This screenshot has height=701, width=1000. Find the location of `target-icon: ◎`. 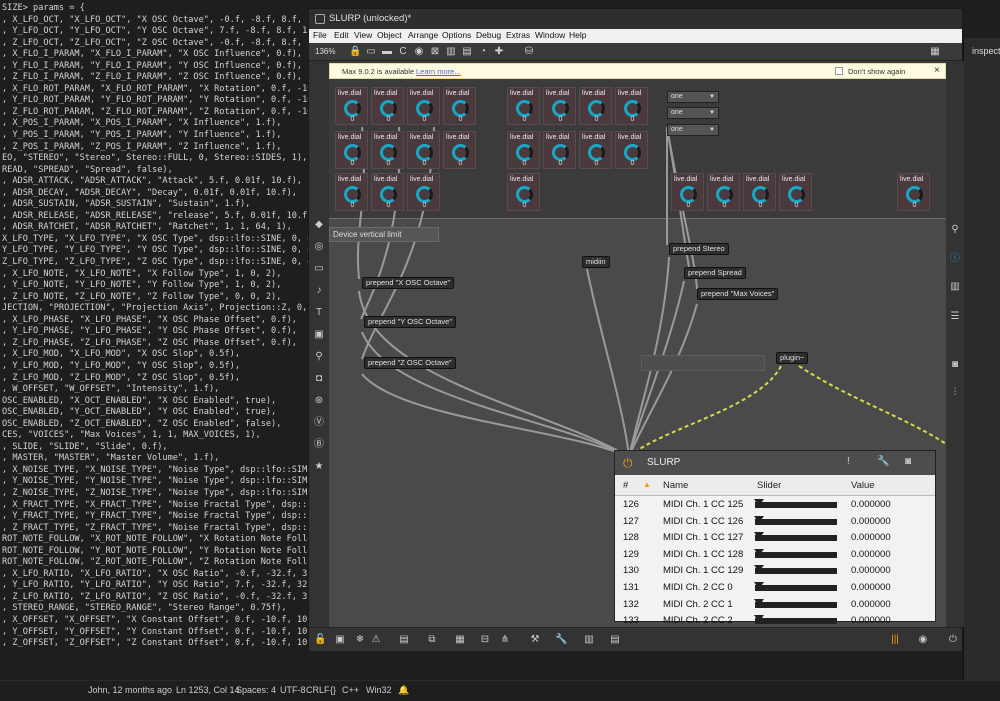

target-icon: ◎ is located at coordinates (319, 247).